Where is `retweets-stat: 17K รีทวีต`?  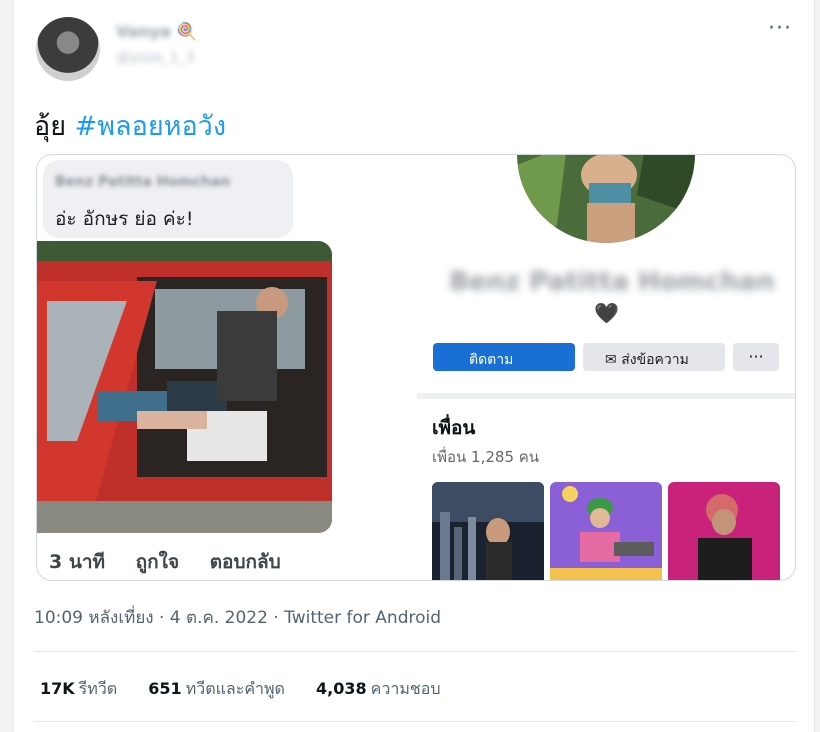
retweets-stat: 17K รีทวีต is located at coordinates (78, 688).